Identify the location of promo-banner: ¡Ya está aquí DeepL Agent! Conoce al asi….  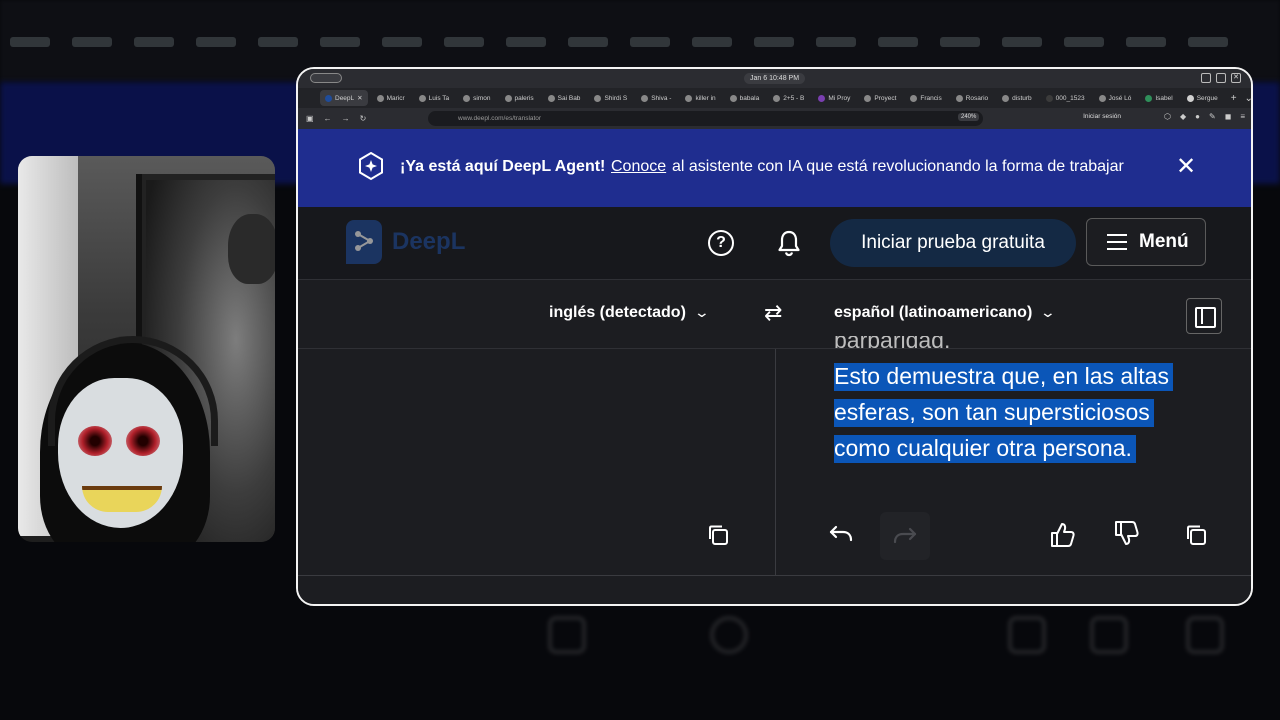
(774, 168).